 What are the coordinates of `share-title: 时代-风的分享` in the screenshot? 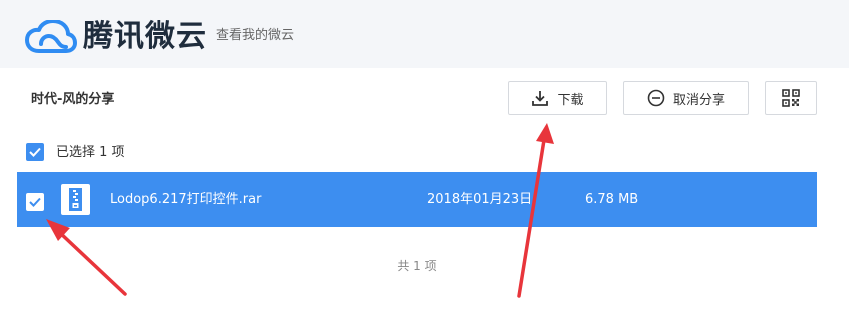 It's located at (73, 99).